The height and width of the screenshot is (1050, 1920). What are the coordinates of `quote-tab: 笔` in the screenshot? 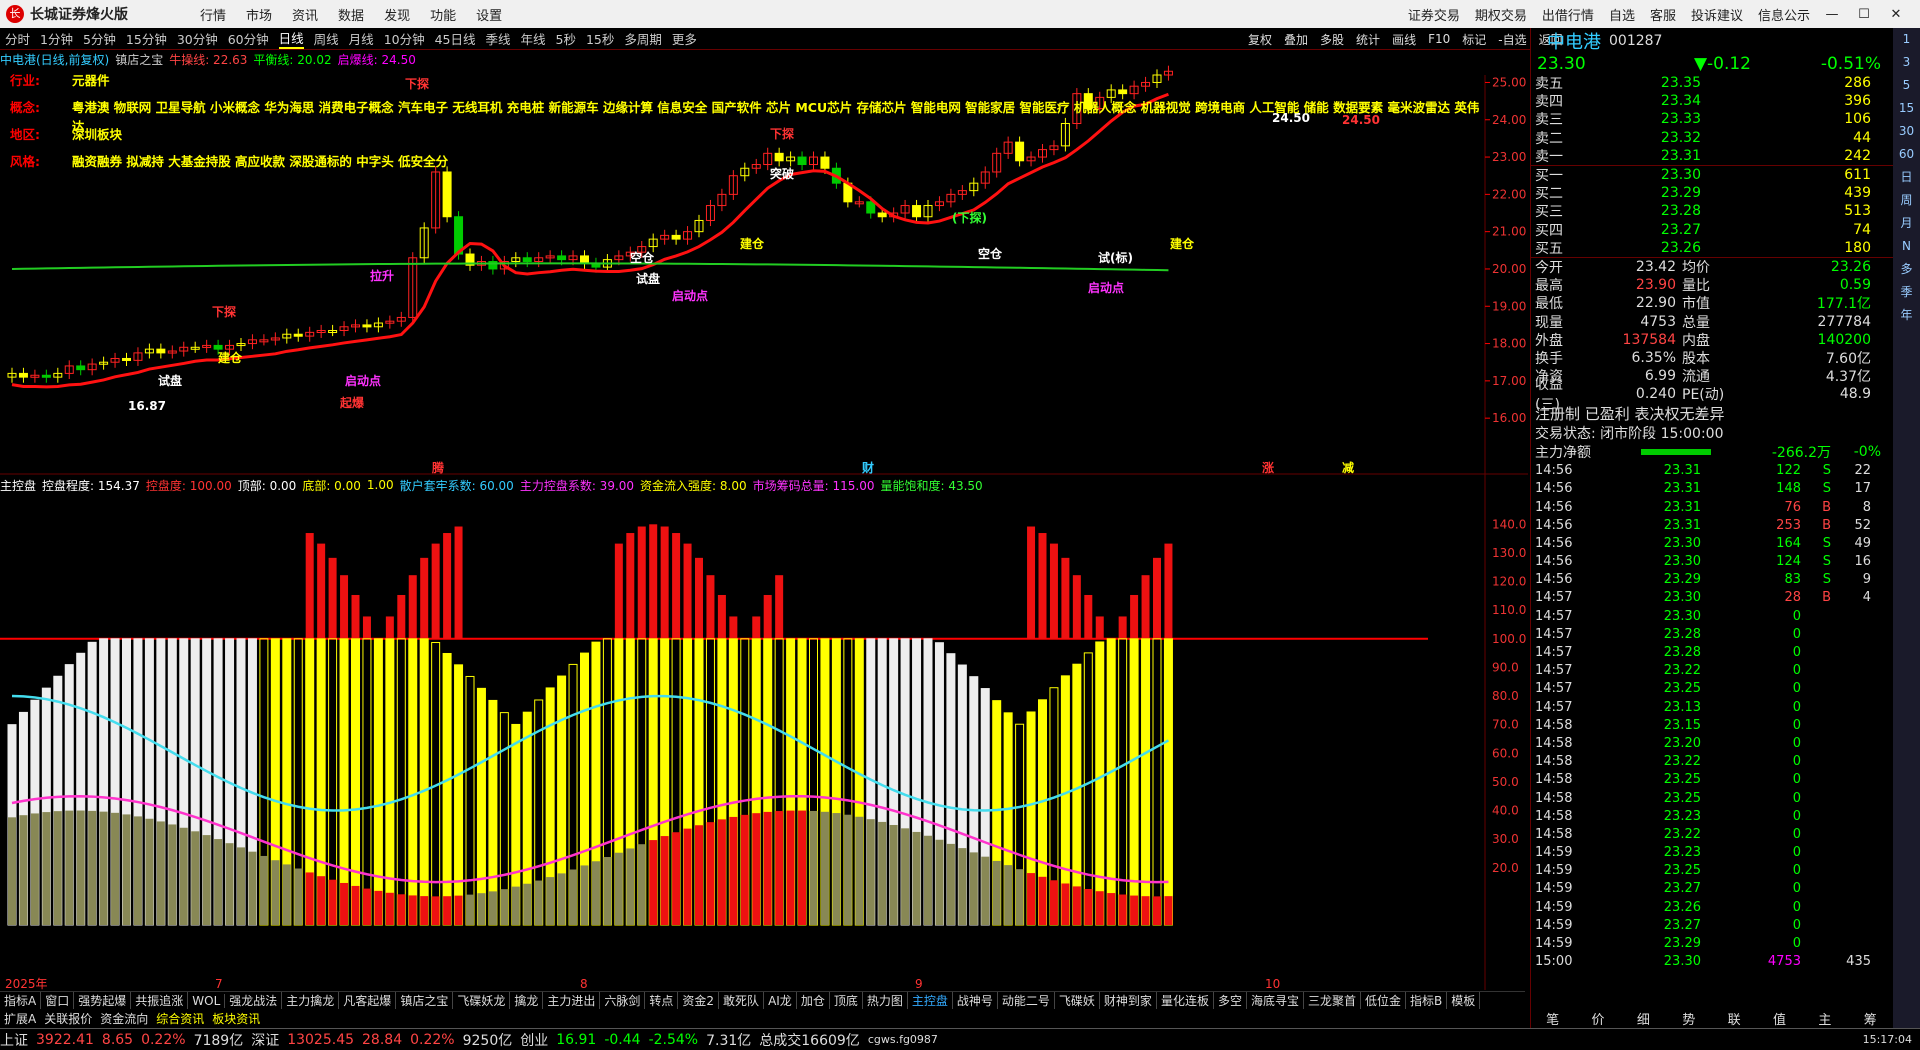 It's located at (1552, 1018).